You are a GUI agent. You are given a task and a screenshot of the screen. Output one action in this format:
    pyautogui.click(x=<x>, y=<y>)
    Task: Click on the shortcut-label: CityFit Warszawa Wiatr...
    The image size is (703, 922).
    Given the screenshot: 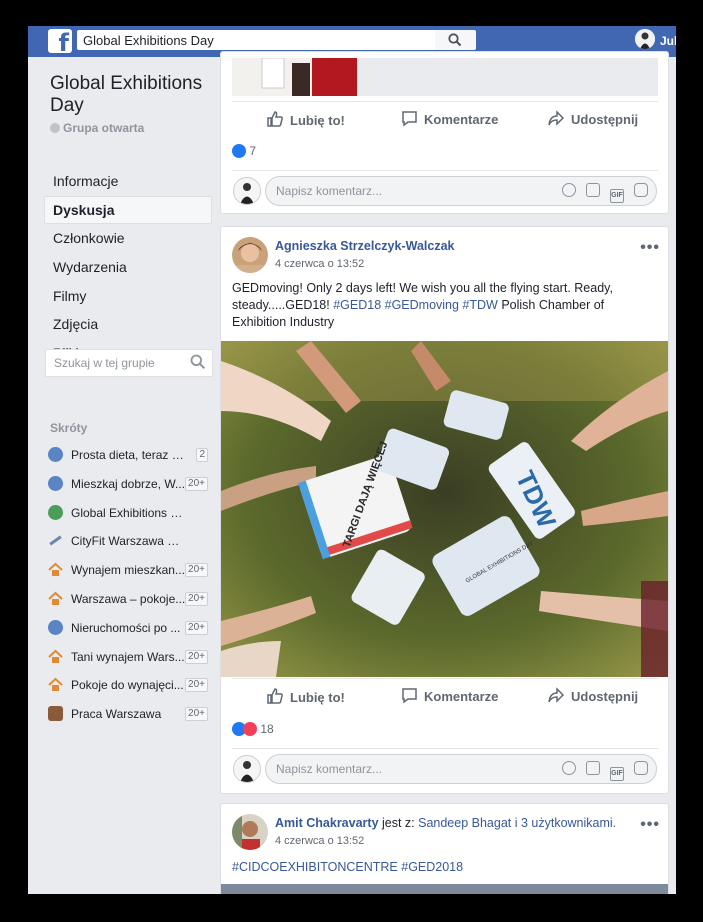 What is the action you would take?
    pyautogui.click(x=130, y=541)
    